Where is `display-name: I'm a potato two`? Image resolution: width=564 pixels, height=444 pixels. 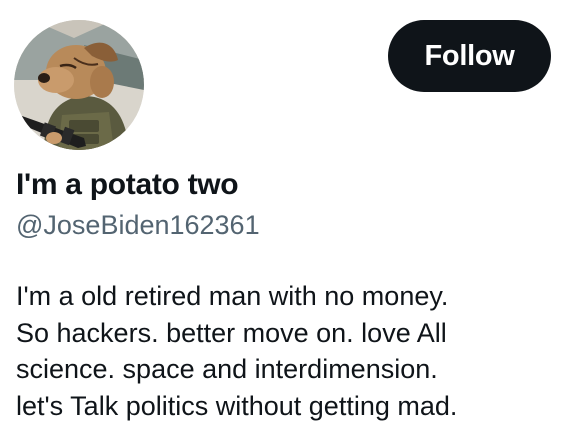
display-name: I'm a potato two is located at coordinates (127, 184).